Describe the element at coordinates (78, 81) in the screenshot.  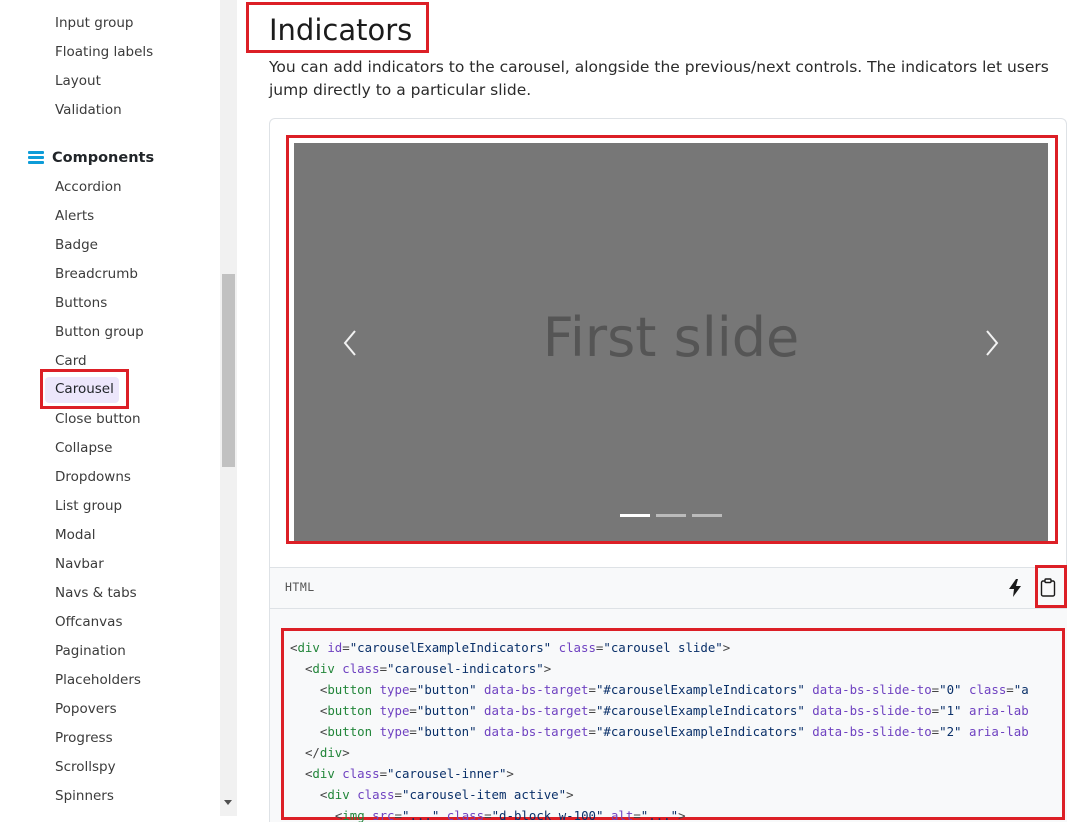
I see `sidebar-item-layout: Layout` at that location.